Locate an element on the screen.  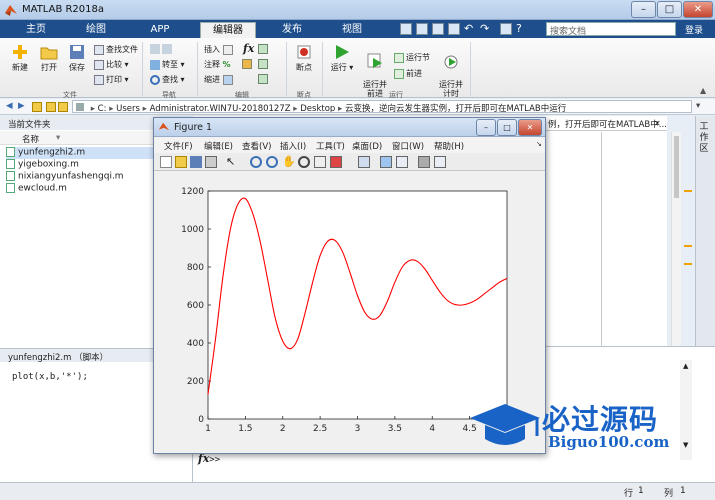
print-figure-icon is located at coordinates (211, 162).